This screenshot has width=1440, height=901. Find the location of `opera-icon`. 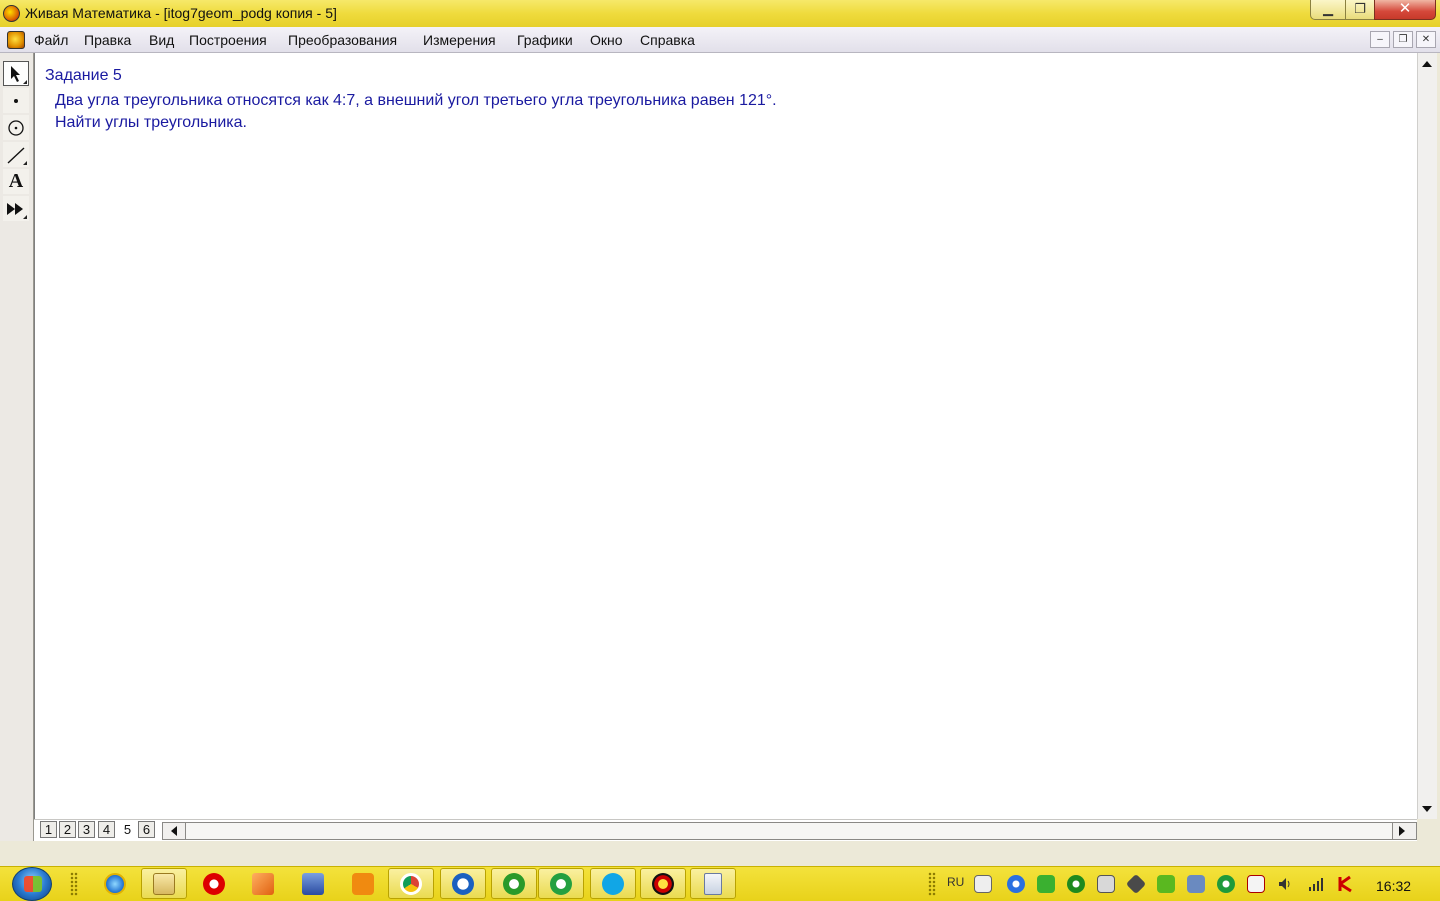

opera-icon is located at coordinates (214, 883).